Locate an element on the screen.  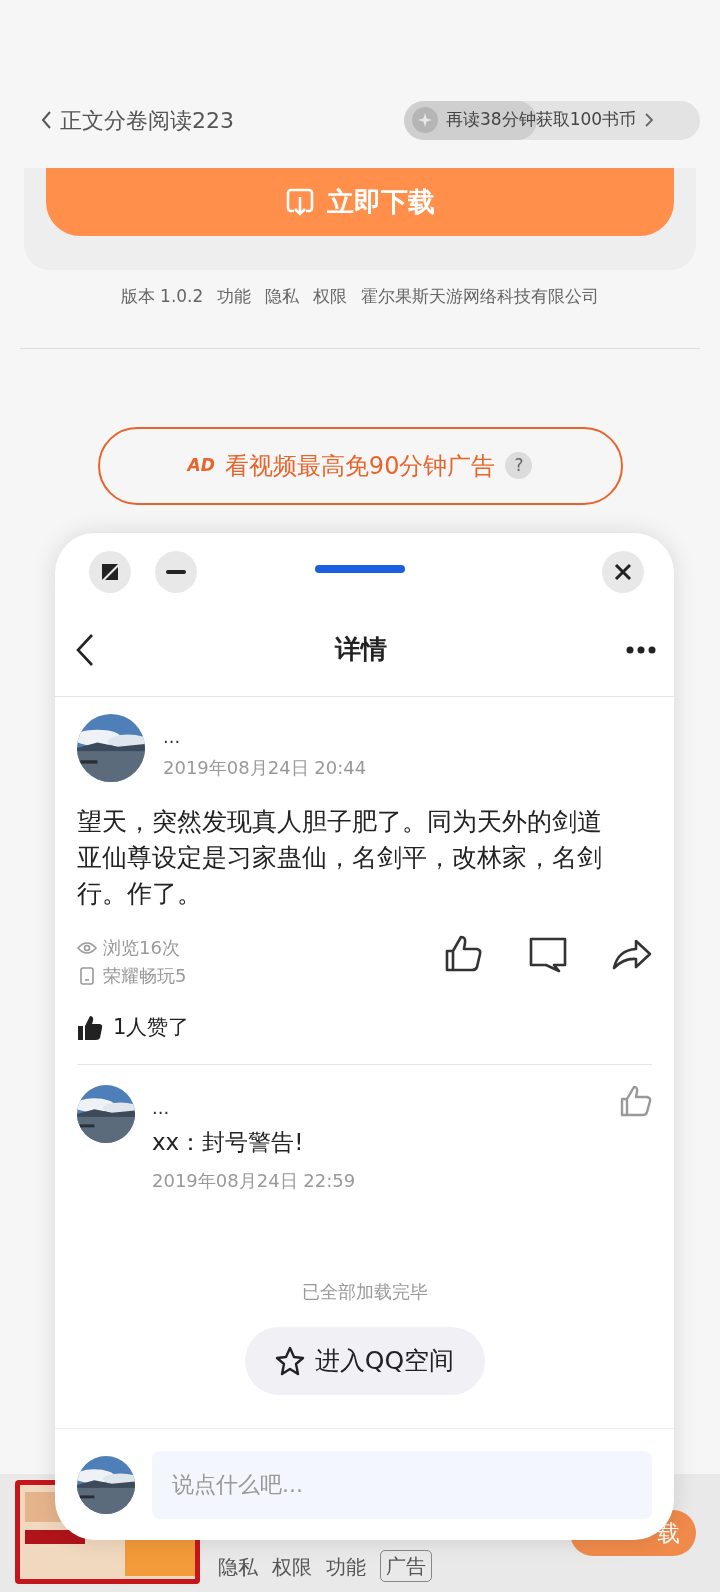
page-title: 详情 is located at coordinates (360, 649).